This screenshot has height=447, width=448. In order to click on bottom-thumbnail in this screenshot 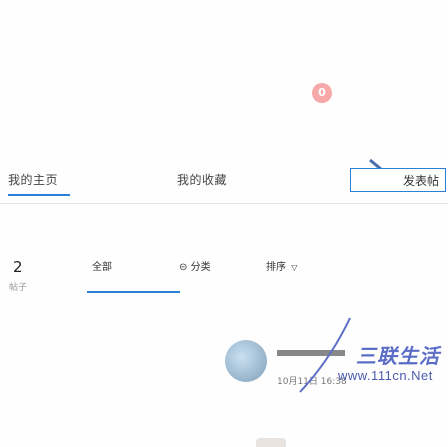, I will do `click(271, 442)`.